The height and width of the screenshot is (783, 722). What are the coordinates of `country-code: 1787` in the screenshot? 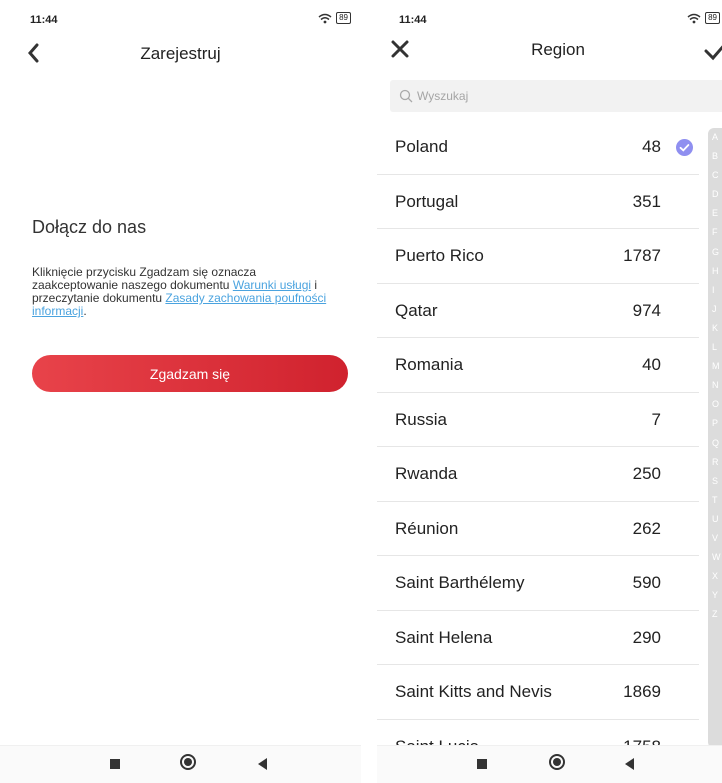 It's located at (642, 255).